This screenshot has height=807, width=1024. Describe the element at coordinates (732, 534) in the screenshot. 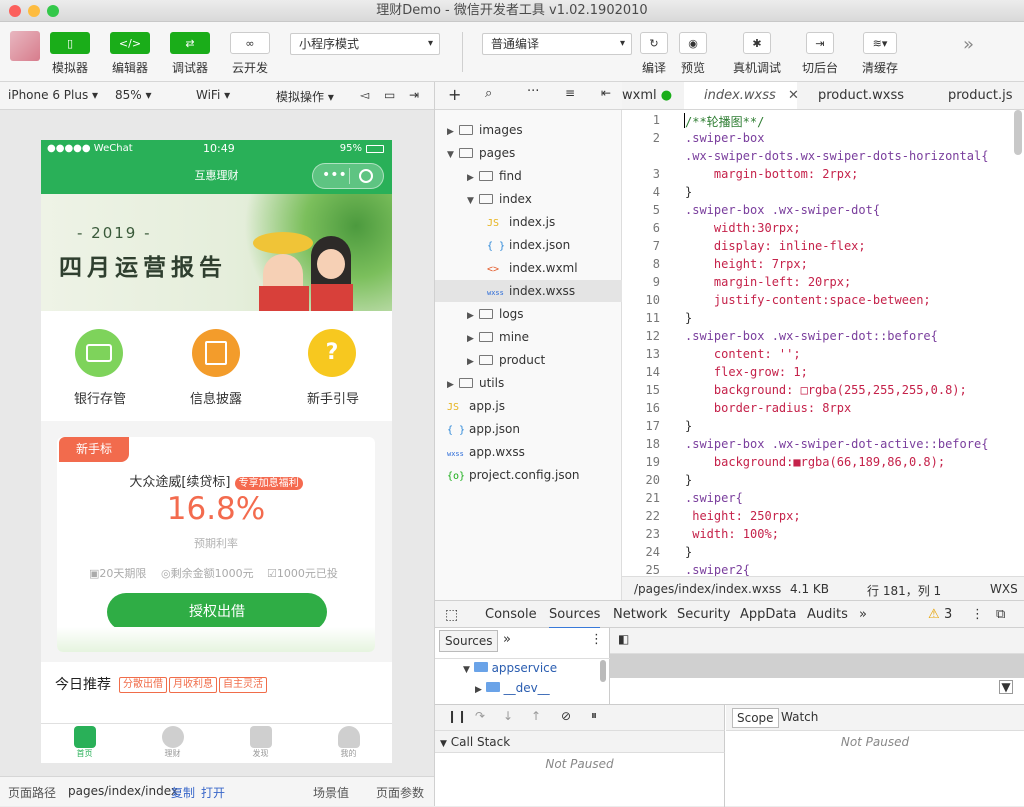

I see `code-line: width: 100%;` at that location.